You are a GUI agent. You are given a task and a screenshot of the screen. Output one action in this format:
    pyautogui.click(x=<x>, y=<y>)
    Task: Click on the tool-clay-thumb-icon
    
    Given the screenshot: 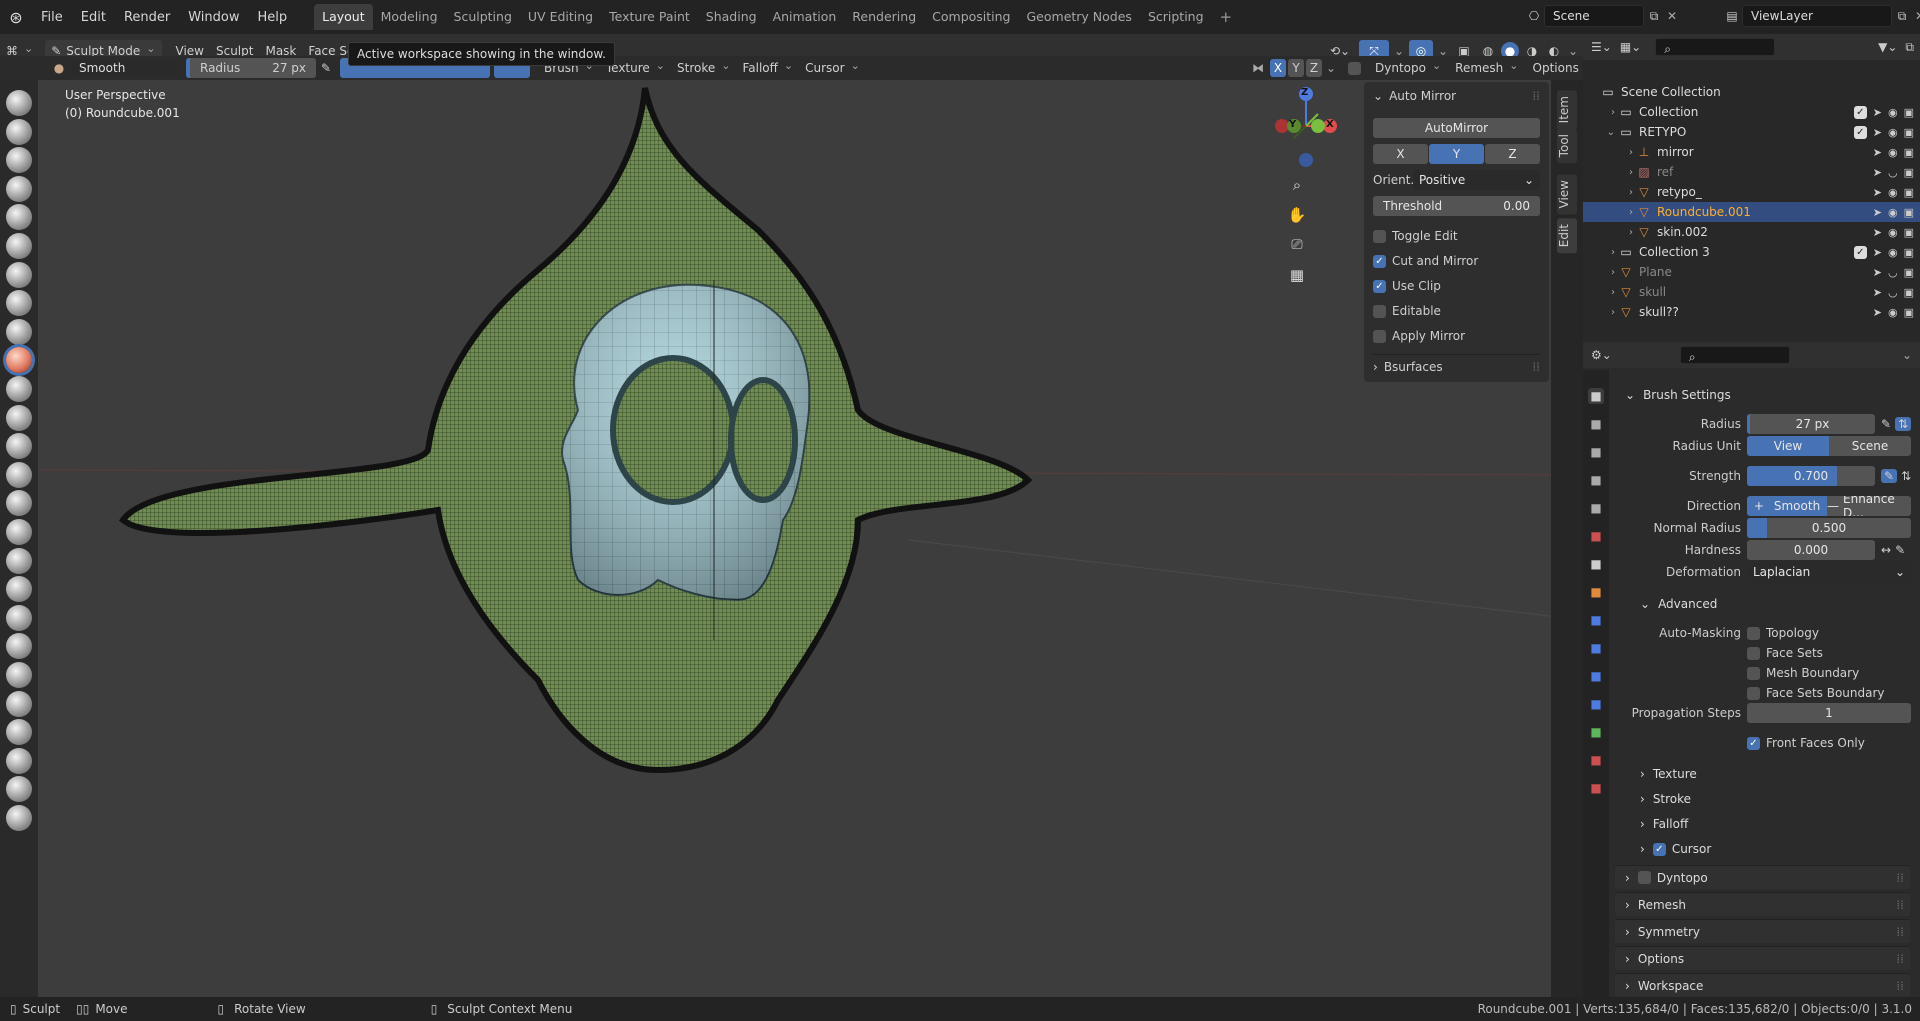 What is the action you would take?
    pyautogui.click(x=19, y=217)
    